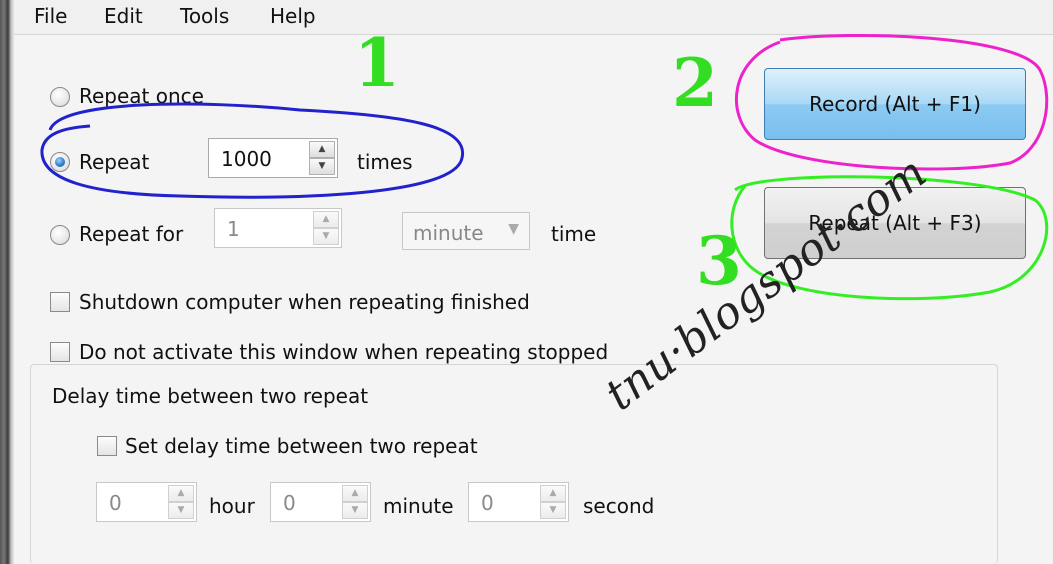 The height and width of the screenshot is (564, 1053). Describe the element at coordinates (891, 102) in the screenshot. I see `magenta-circle-annotation` at that location.